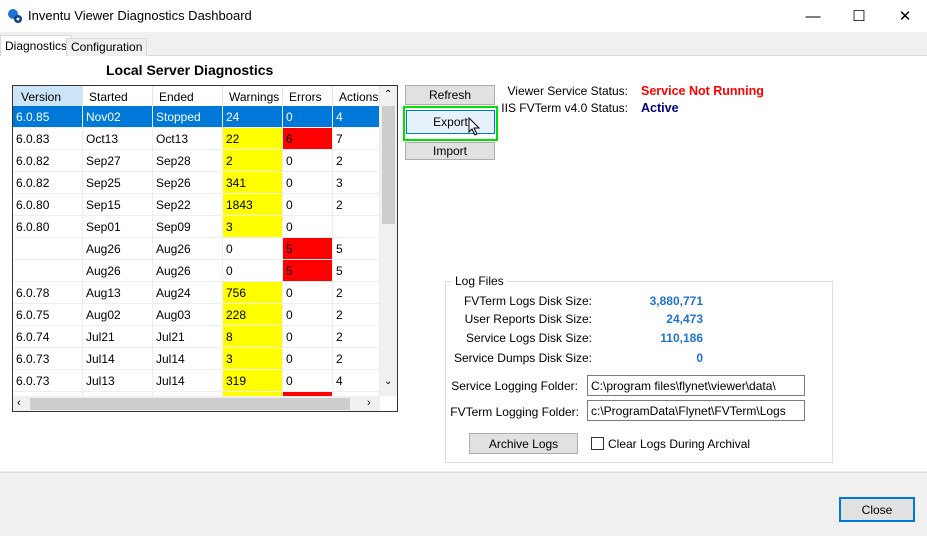 Image resolution: width=927 pixels, height=536 pixels. What do you see at coordinates (118, 227) in the screenshot?
I see `grid-cell-started: Sep01` at bounding box center [118, 227].